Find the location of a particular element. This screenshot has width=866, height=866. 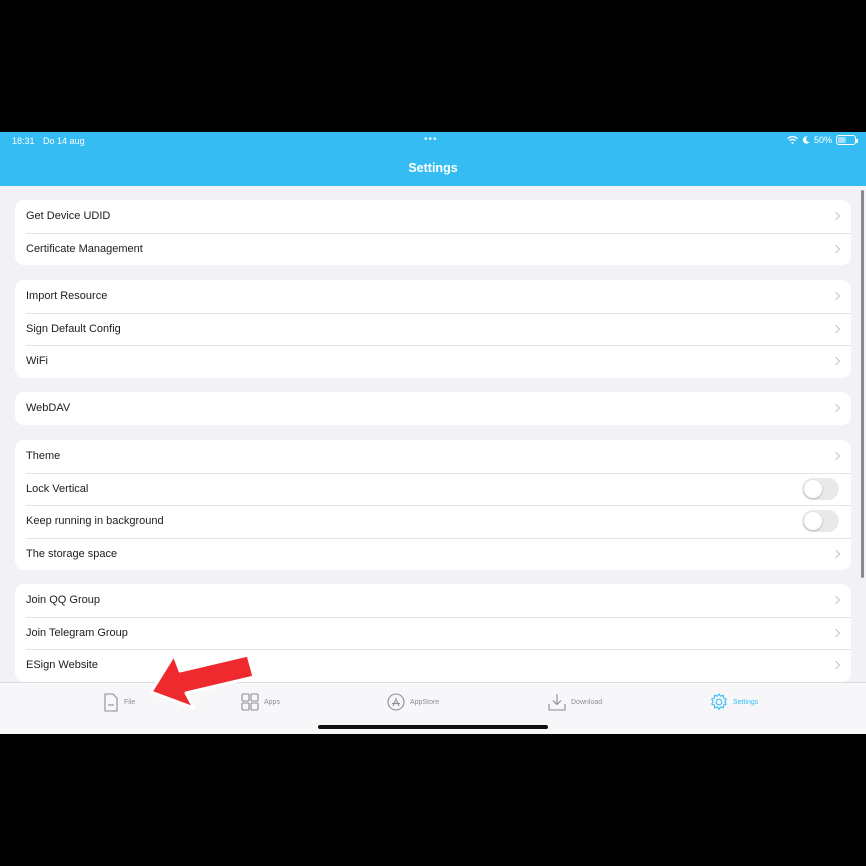

row-theme: Theme is located at coordinates (433, 456).